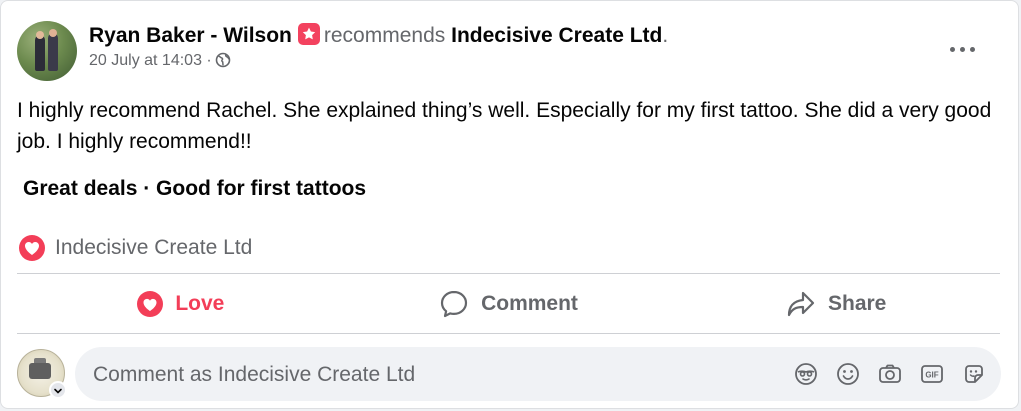 This screenshot has height=411, width=1021. I want to click on page-name: Indecisive Create Ltd, so click(556, 35).